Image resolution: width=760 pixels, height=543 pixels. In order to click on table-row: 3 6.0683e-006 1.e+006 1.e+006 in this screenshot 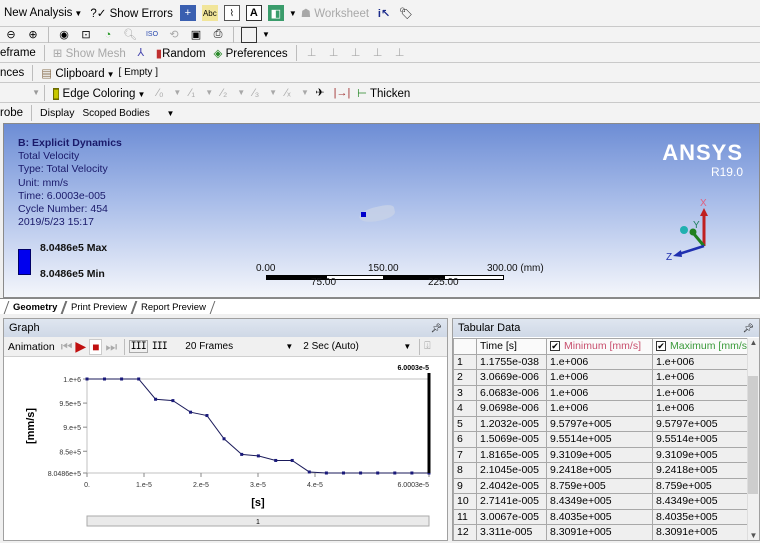, I will do `click(603, 392)`.